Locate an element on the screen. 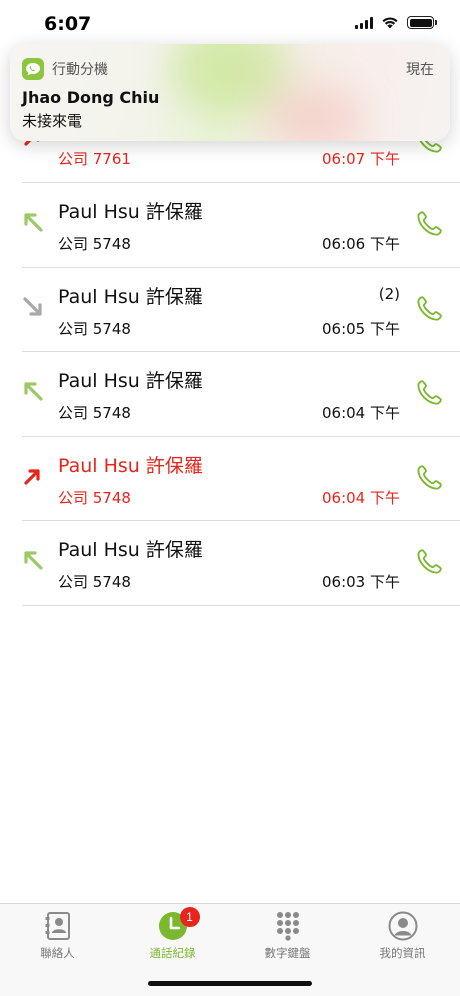 The image size is (460, 996). clock-icon: 1 is located at coordinates (179, 924).